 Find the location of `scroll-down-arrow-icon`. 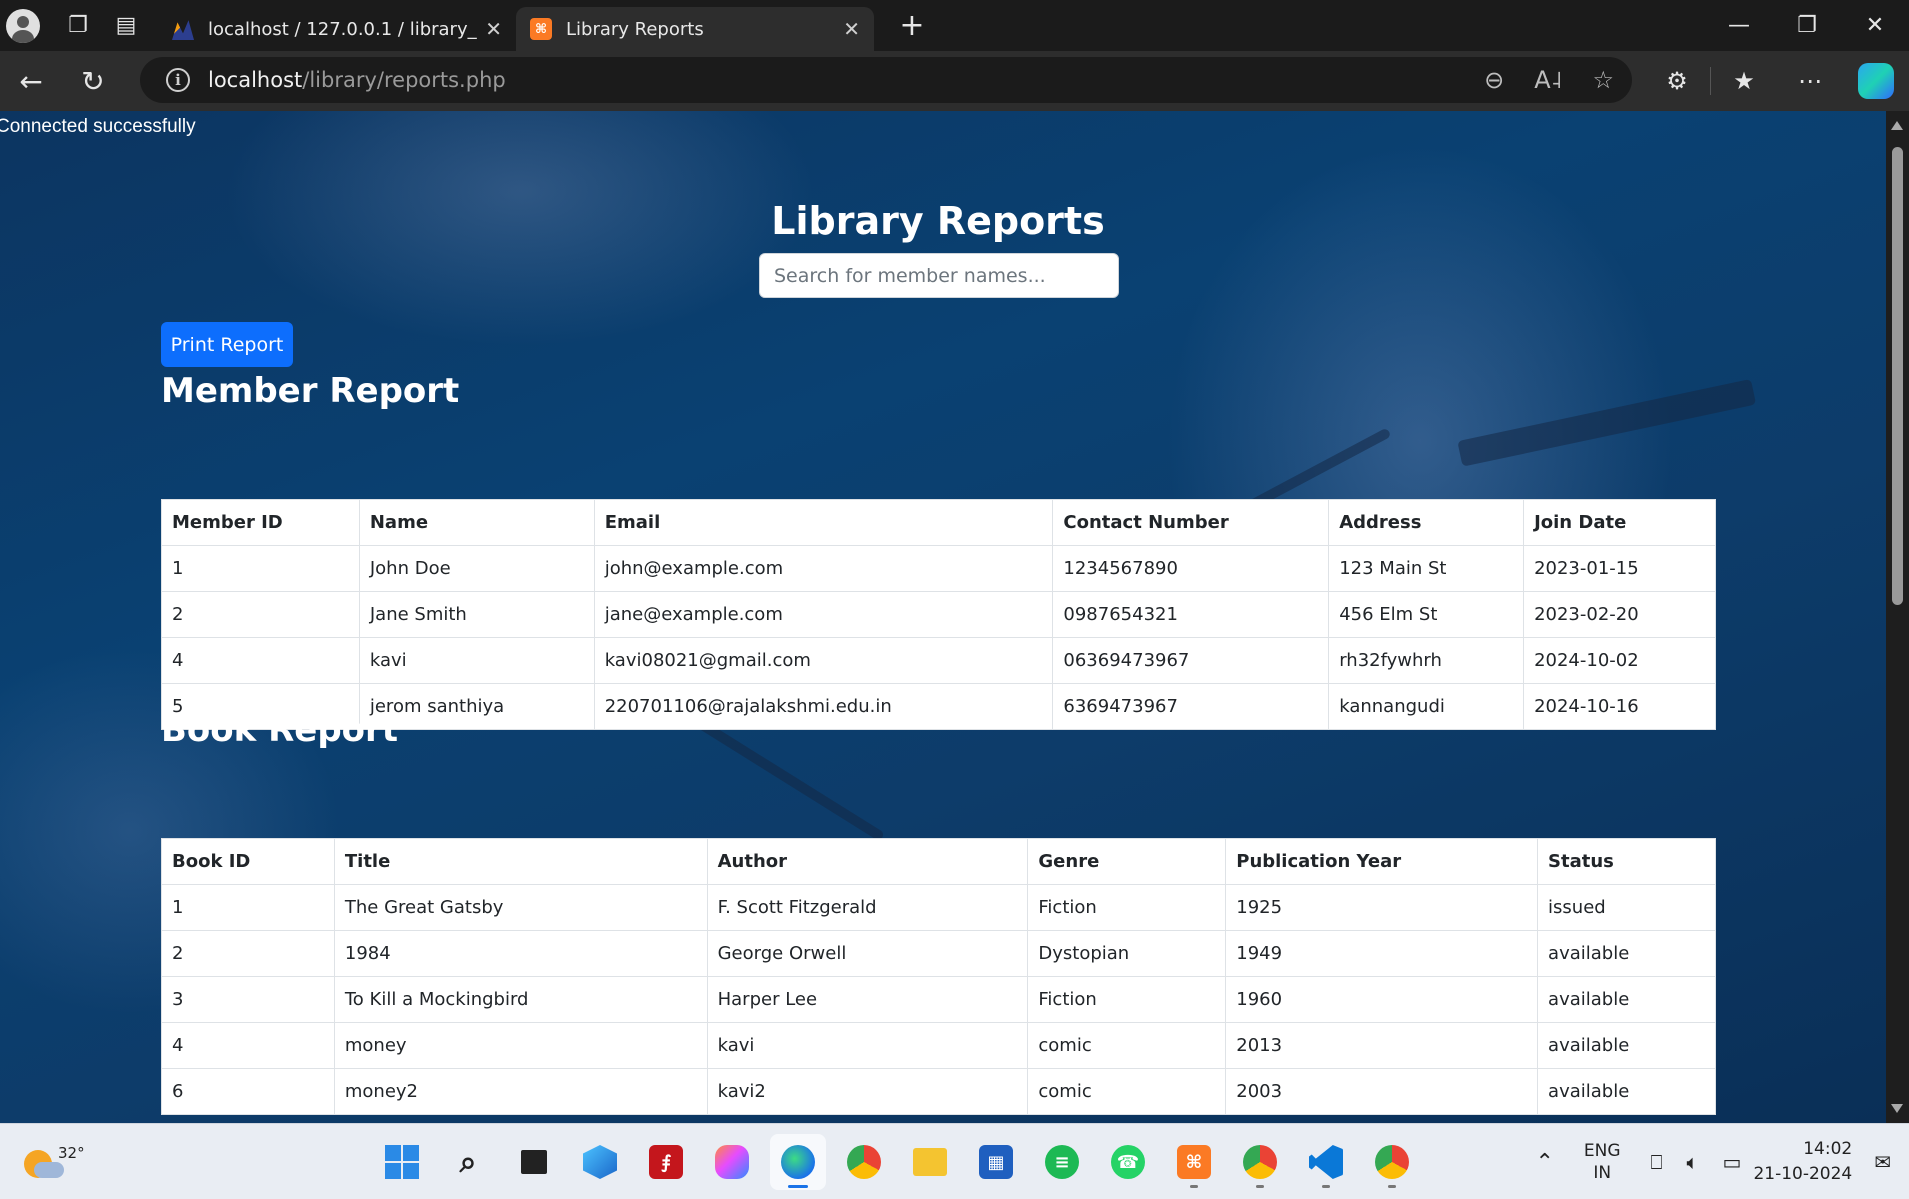

scroll-down-arrow-icon is located at coordinates (1897, 1108).